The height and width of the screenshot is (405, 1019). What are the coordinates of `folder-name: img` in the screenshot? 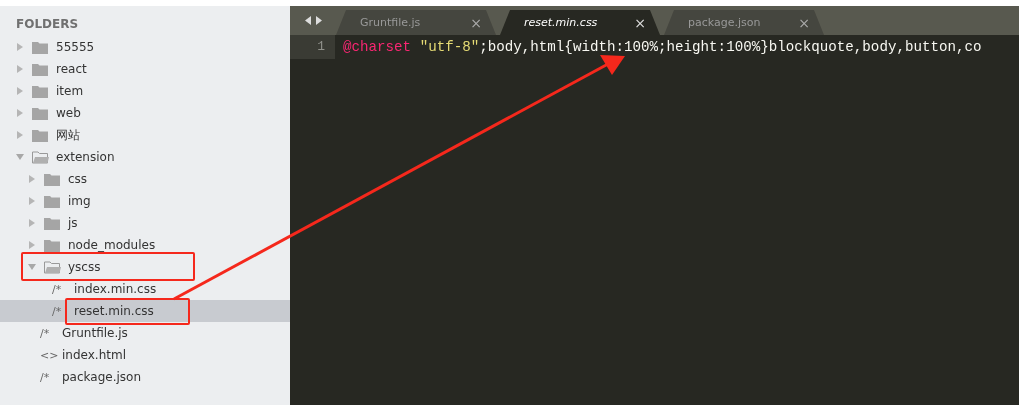 It's located at (79, 201).